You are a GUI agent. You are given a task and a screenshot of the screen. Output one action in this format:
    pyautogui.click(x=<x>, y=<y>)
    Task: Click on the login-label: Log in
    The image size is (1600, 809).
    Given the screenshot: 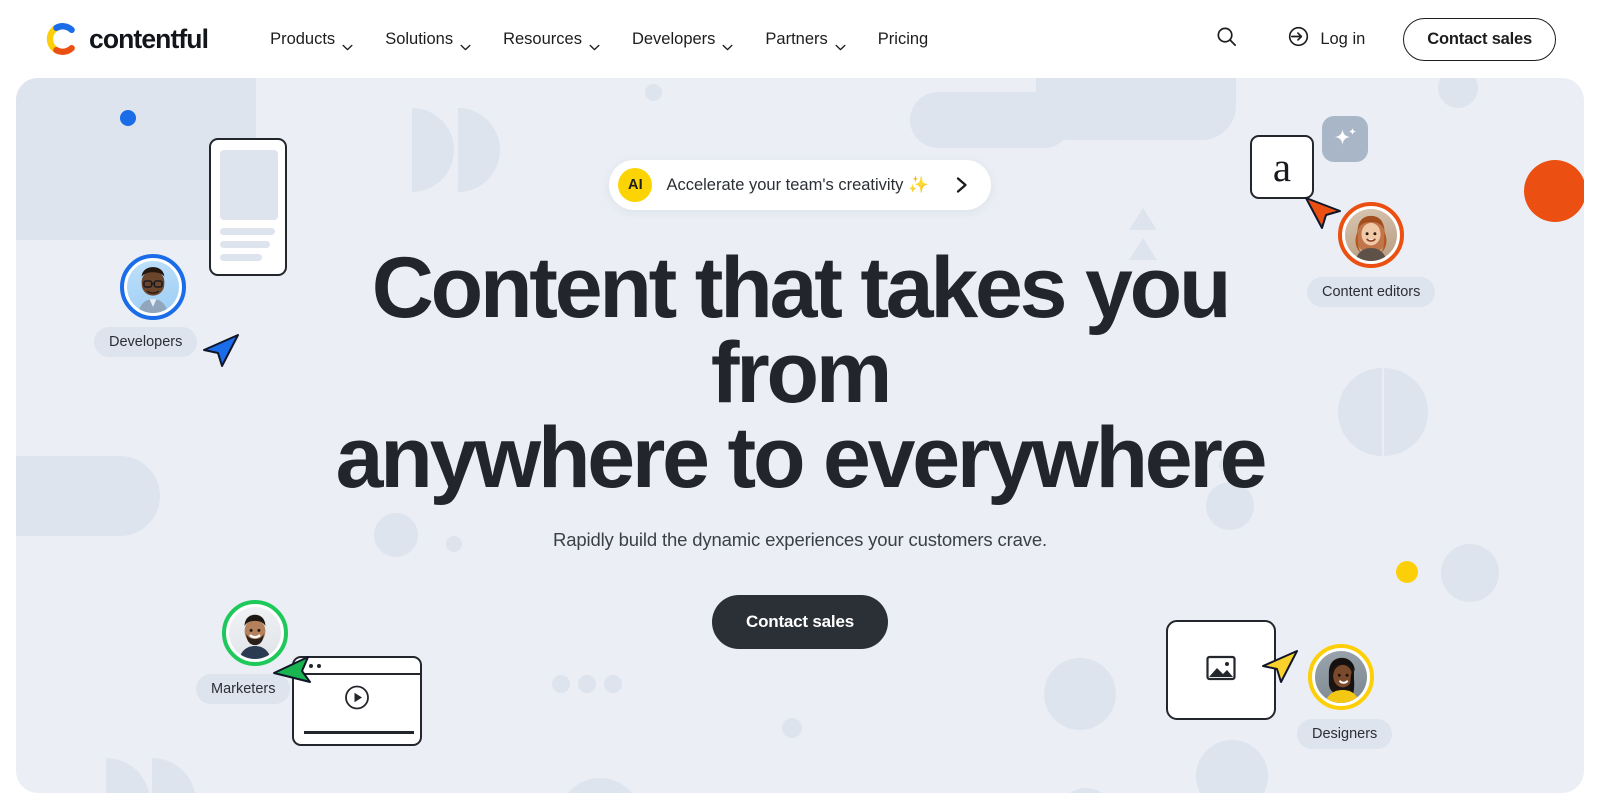 What is the action you would take?
    pyautogui.click(x=1343, y=38)
    